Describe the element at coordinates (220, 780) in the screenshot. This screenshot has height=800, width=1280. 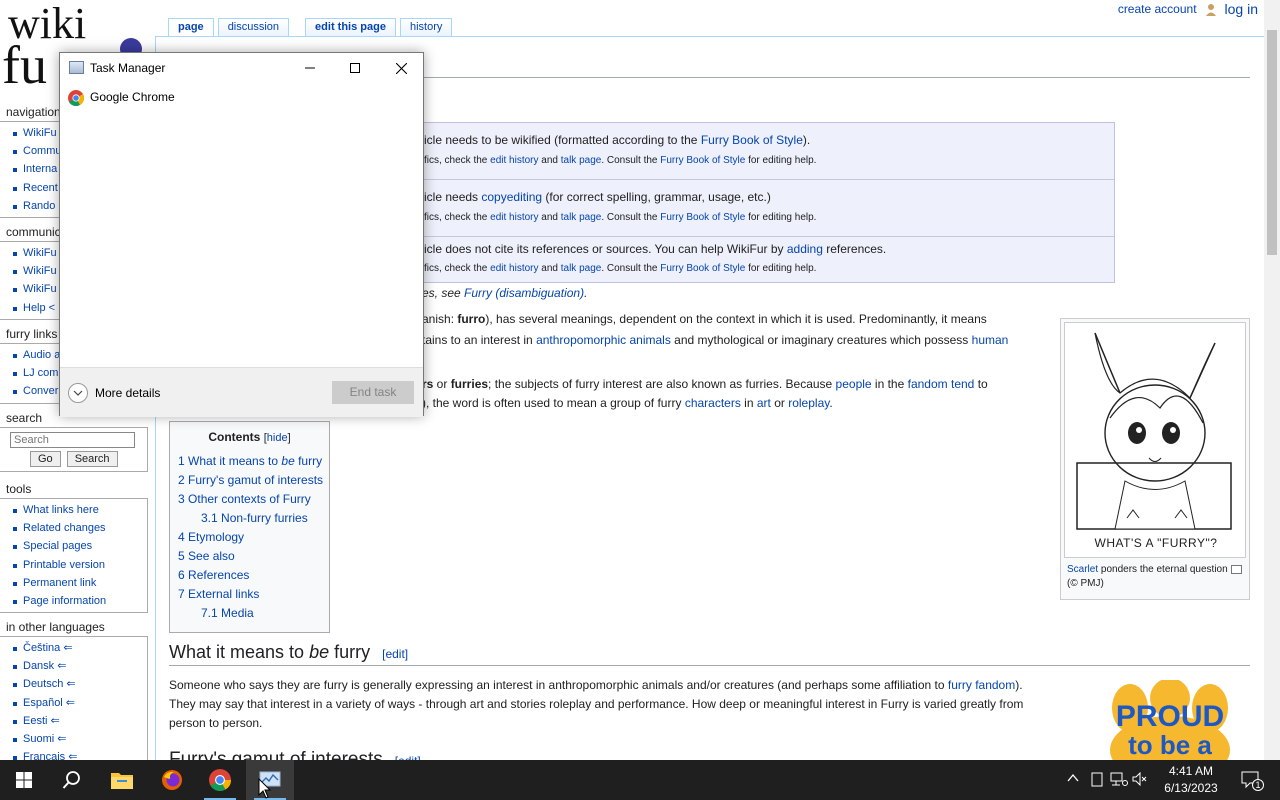
I see `chrome-taskbar-button` at that location.